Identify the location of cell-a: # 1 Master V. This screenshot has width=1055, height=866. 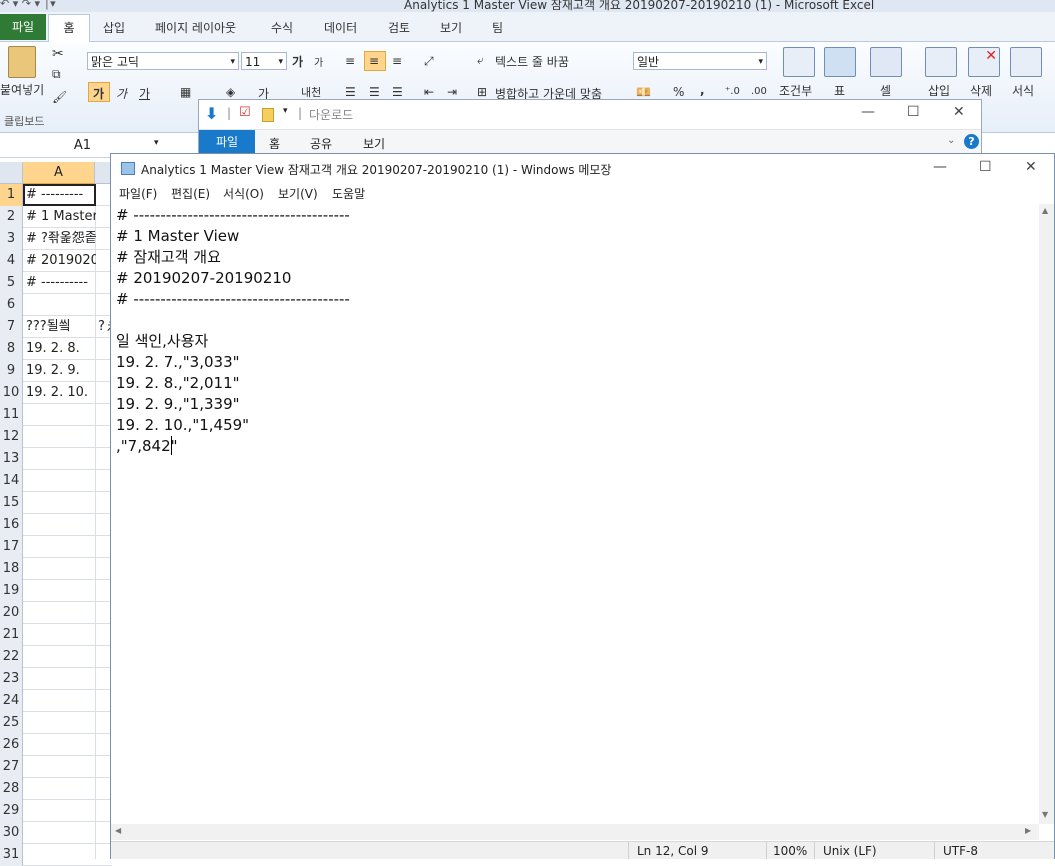
(61, 217).